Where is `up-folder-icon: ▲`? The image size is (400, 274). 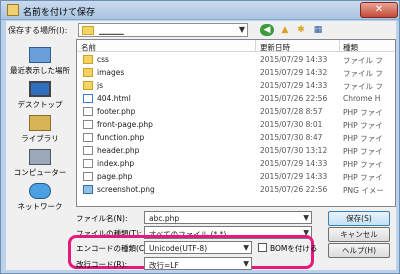
up-folder-icon: ▲ is located at coordinates (285, 30).